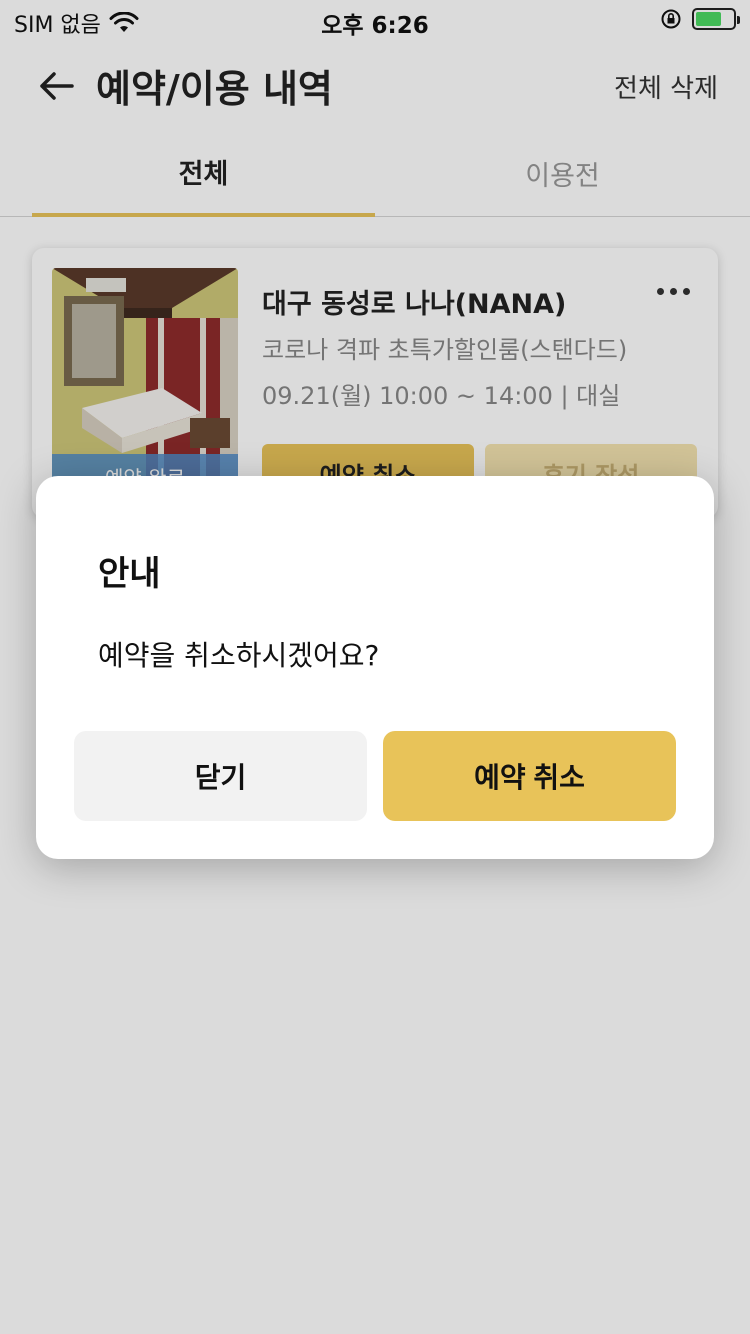  Describe the element at coordinates (529, 776) in the screenshot. I see `confirm-cancel-button: 예약 취소` at that location.